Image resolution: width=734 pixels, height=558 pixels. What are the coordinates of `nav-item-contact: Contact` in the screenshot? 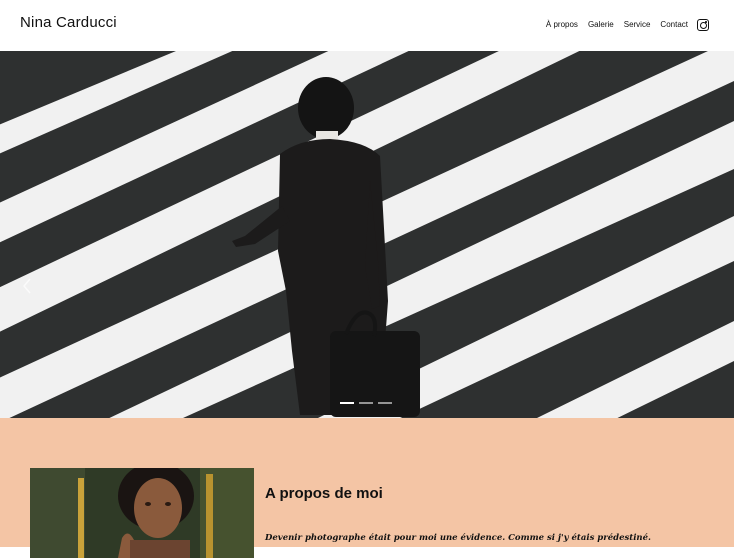 It's located at (674, 24).